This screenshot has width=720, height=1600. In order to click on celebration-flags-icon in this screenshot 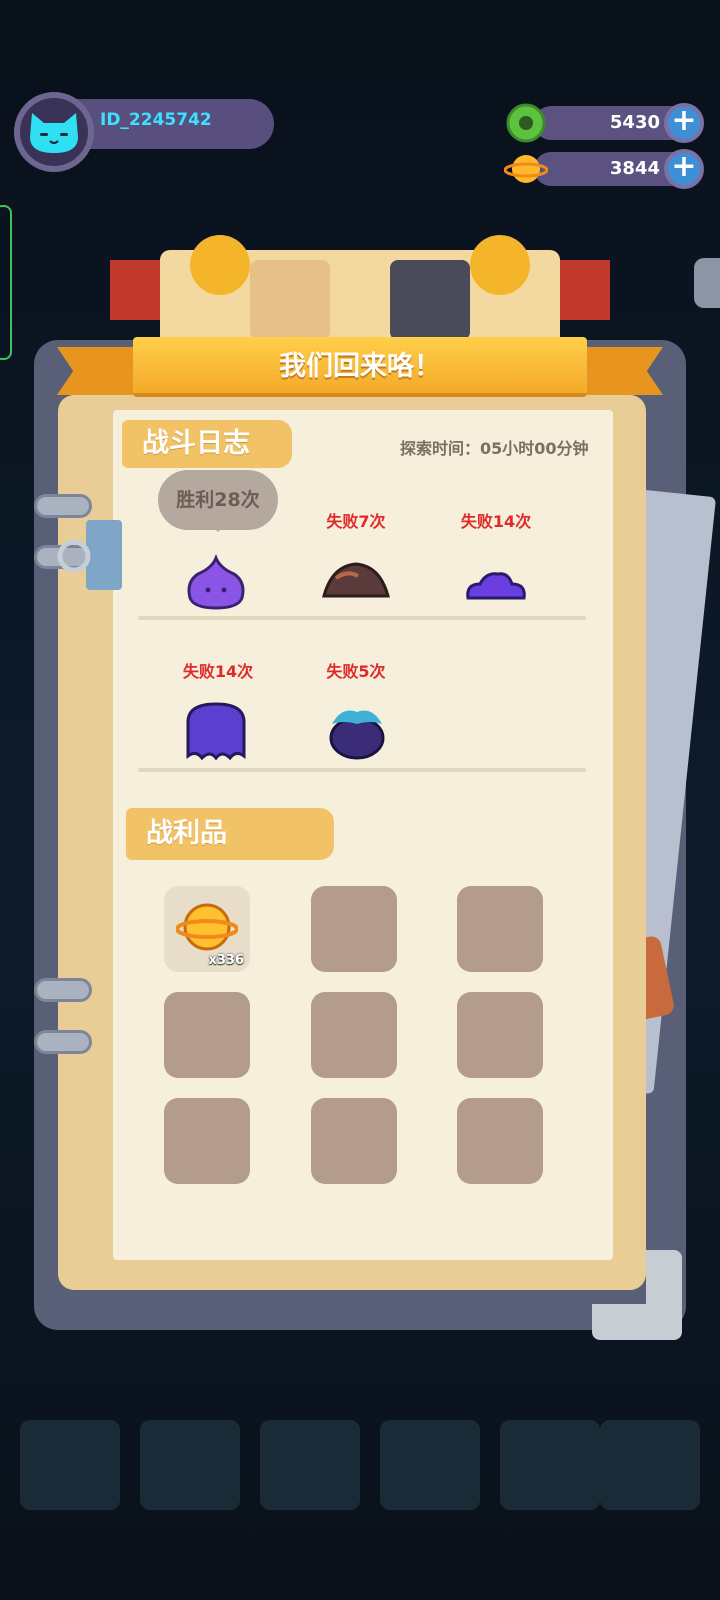, I will do `click(360, 292)`.